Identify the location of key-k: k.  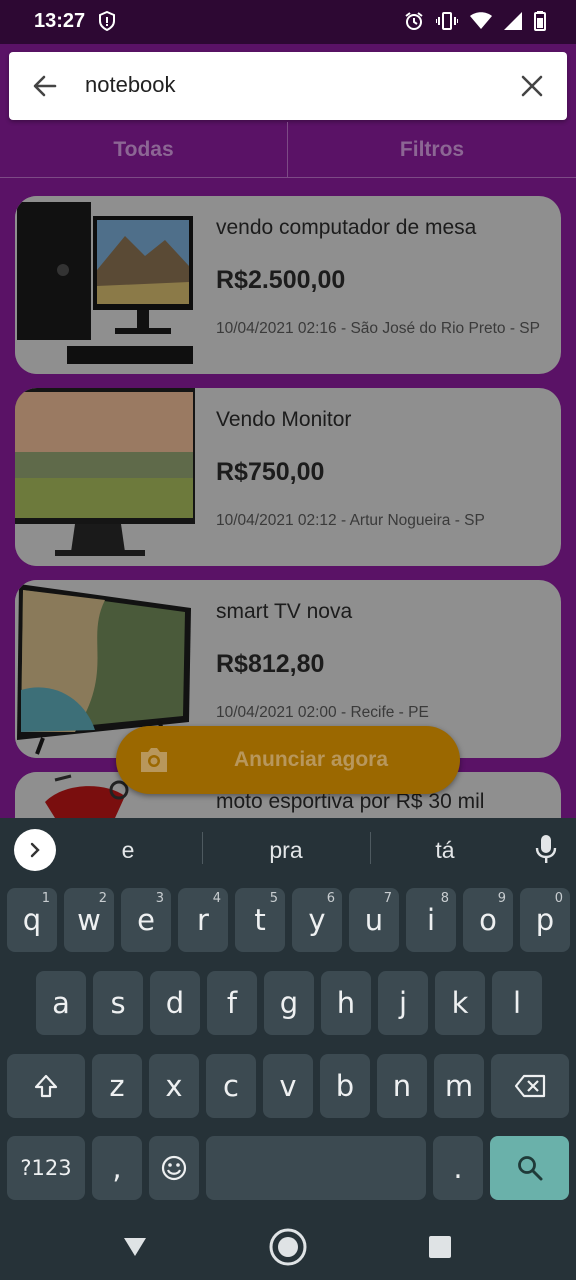
(460, 1003).